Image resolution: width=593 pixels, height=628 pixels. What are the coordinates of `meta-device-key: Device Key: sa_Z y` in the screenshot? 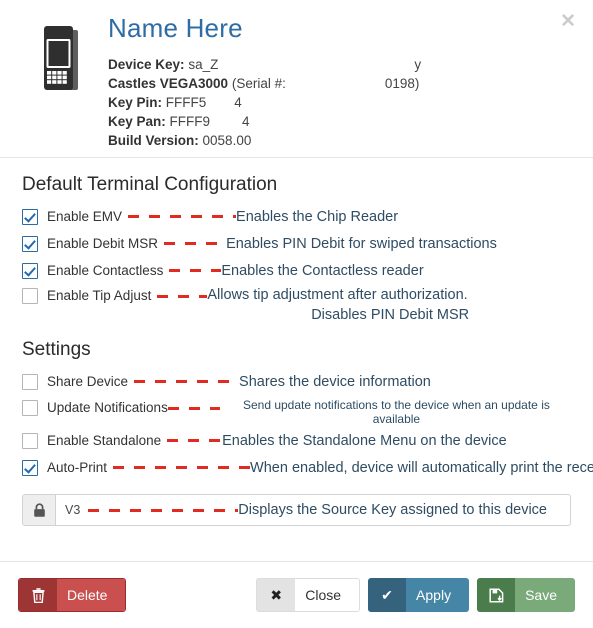 It's located at (341, 64).